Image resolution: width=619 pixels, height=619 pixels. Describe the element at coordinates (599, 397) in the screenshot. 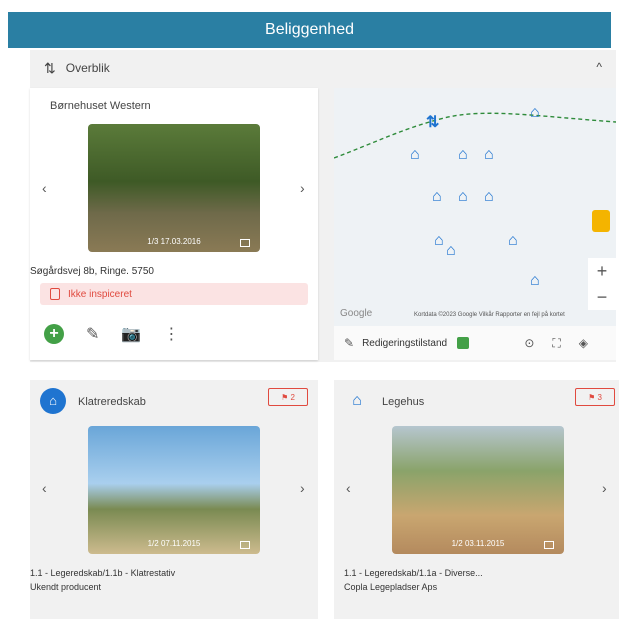

I see `flag-count: 3` at that location.